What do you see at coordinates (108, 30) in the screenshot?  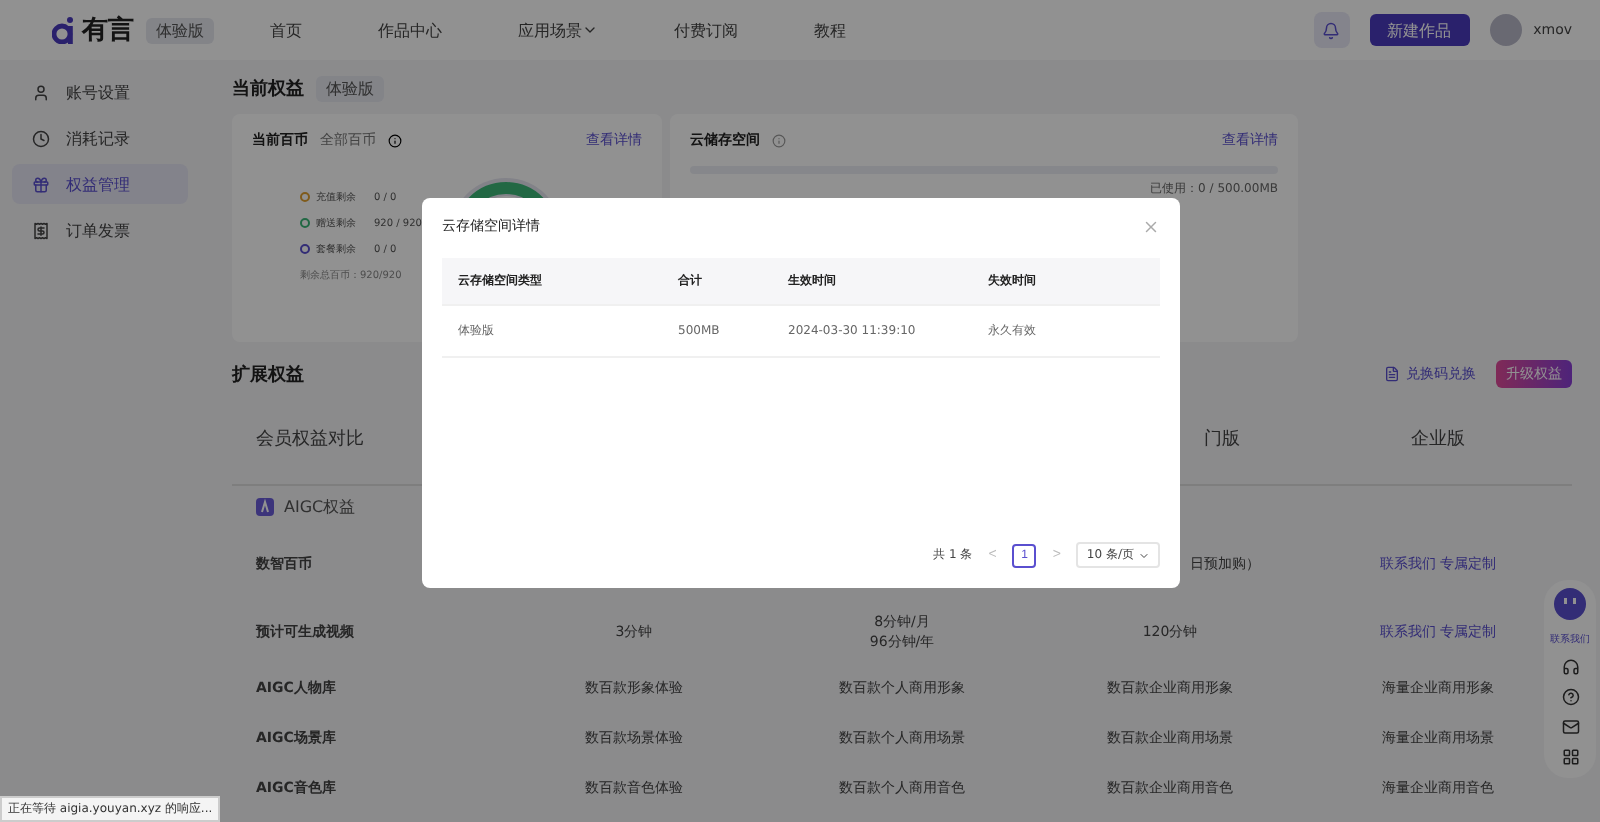 I see `logo-text: 有言` at bounding box center [108, 30].